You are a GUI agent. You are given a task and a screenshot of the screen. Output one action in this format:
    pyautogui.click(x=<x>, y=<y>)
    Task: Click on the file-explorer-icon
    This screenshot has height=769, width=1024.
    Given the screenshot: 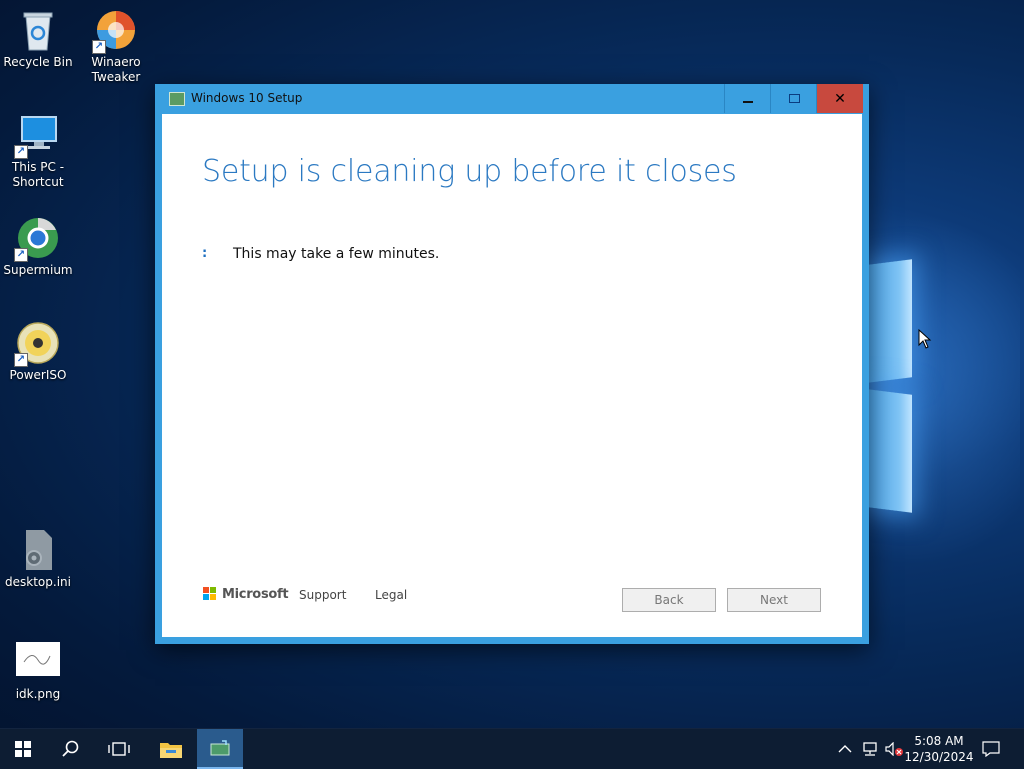 What is the action you would take?
    pyautogui.click(x=171, y=750)
    